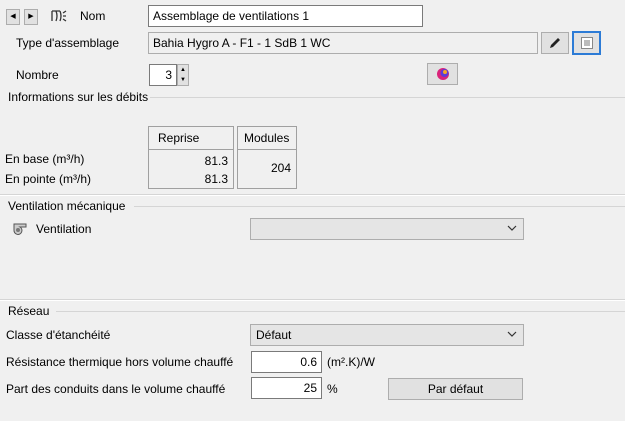  I want to click on reprise-pointe-value: 81.3, so click(216, 179).